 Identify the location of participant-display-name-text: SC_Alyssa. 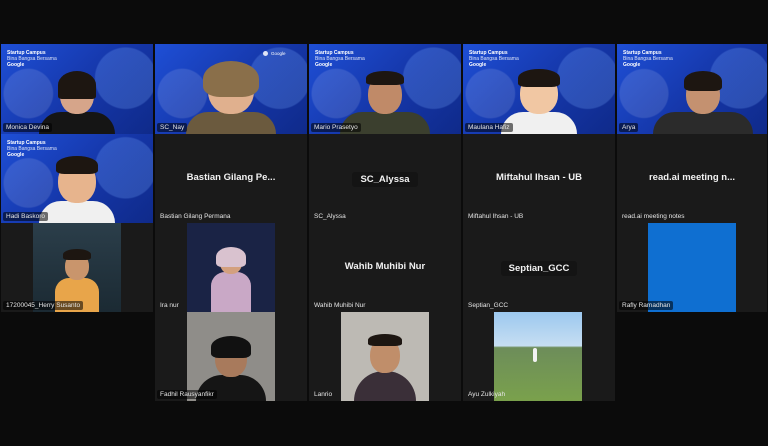
(385, 179).